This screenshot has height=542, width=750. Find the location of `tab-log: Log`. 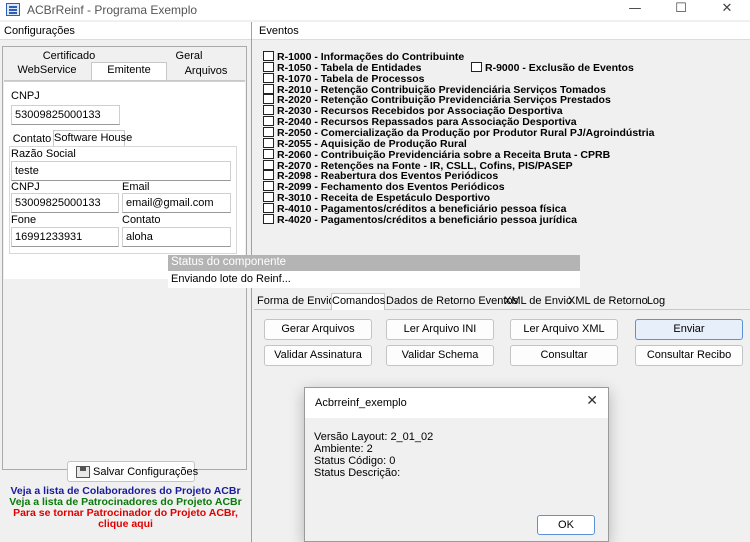

tab-log: Log is located at coordinates (656, 302).